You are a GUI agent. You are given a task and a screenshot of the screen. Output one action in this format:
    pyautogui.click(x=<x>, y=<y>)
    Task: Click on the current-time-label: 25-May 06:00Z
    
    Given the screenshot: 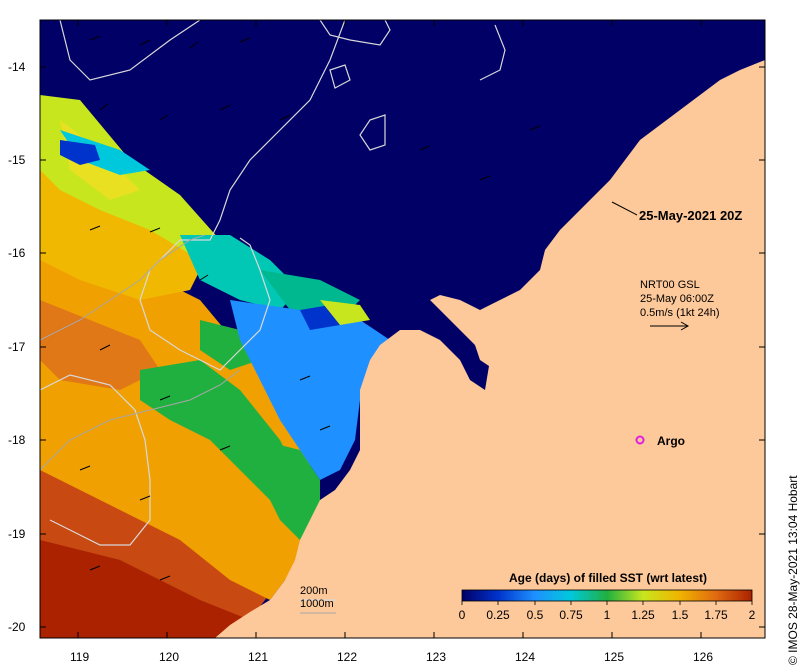 What is the action you would take?
    pyautogui.click(x=677, y=299)
    